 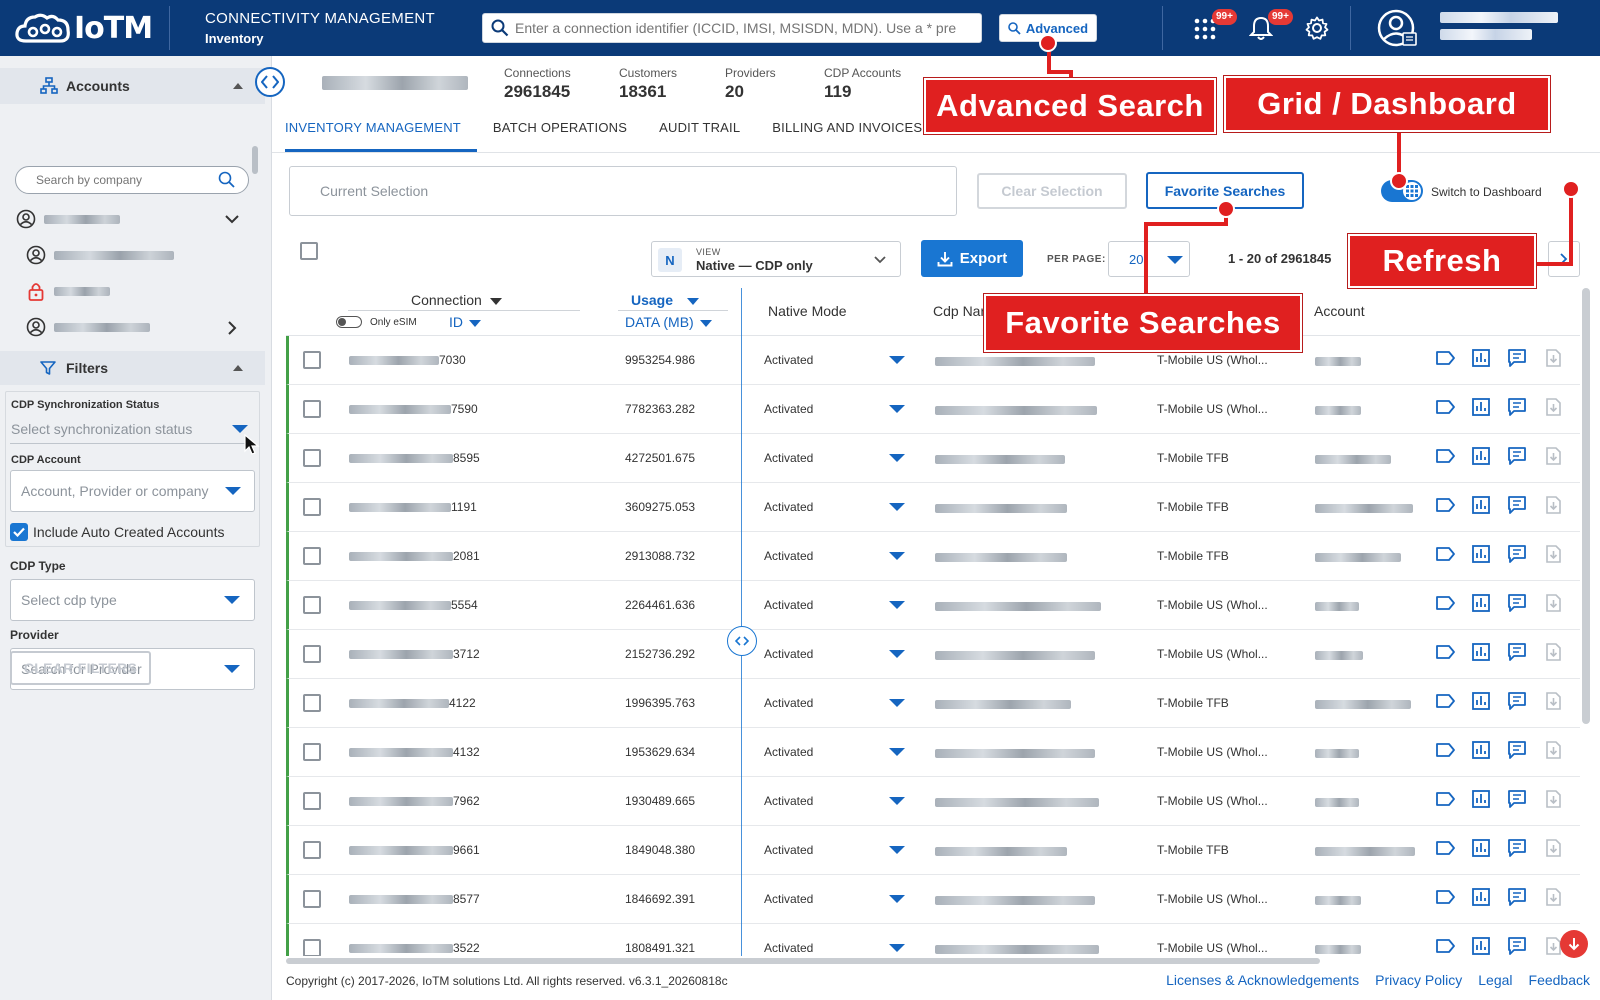 What do you see at coordinates (668, 322) in the screenshot?
I see `data-mb-column-header: DATA (MB)` at bounding box center [668, 322].